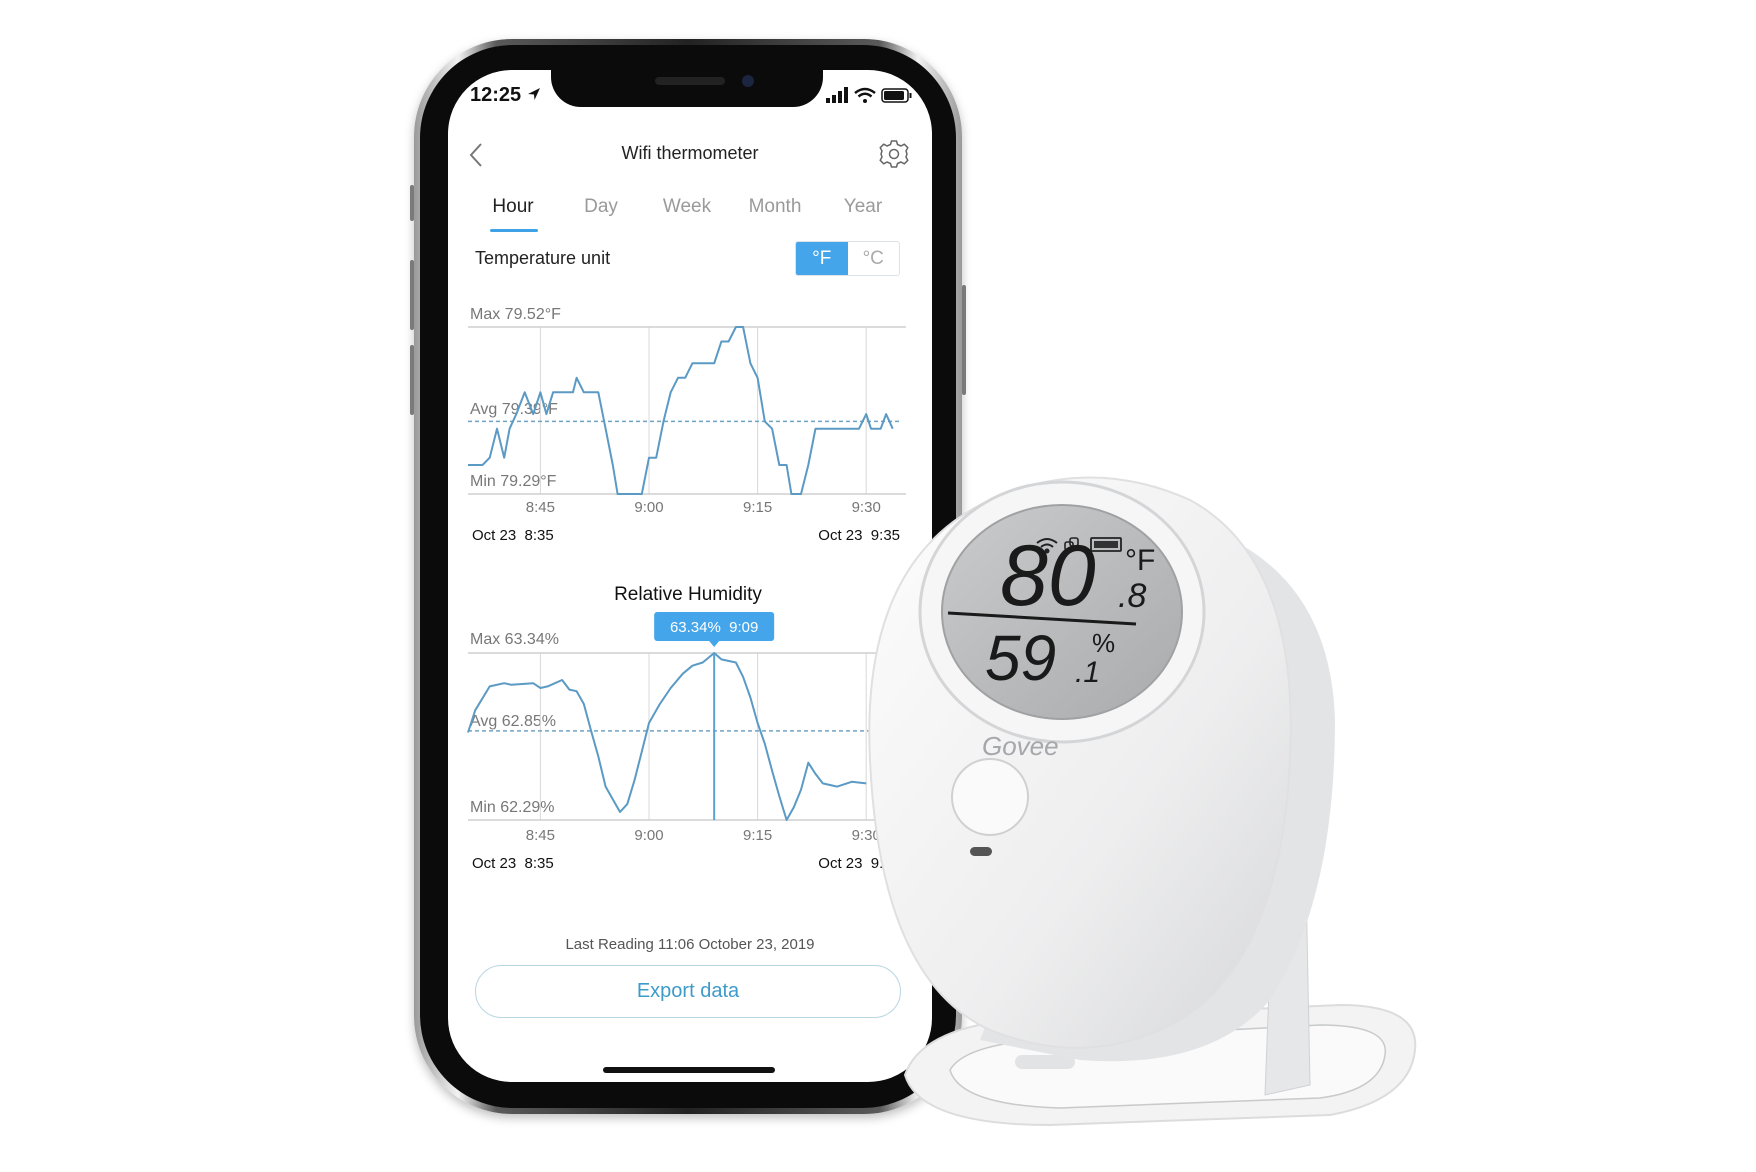  I want to click on device-temperature: 80, so click(1048, 576).